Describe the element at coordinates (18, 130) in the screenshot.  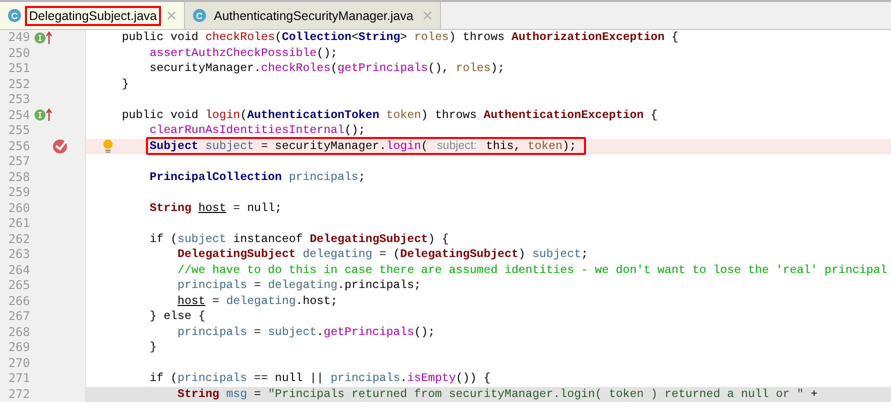
I see `line-number: 255` at that location.